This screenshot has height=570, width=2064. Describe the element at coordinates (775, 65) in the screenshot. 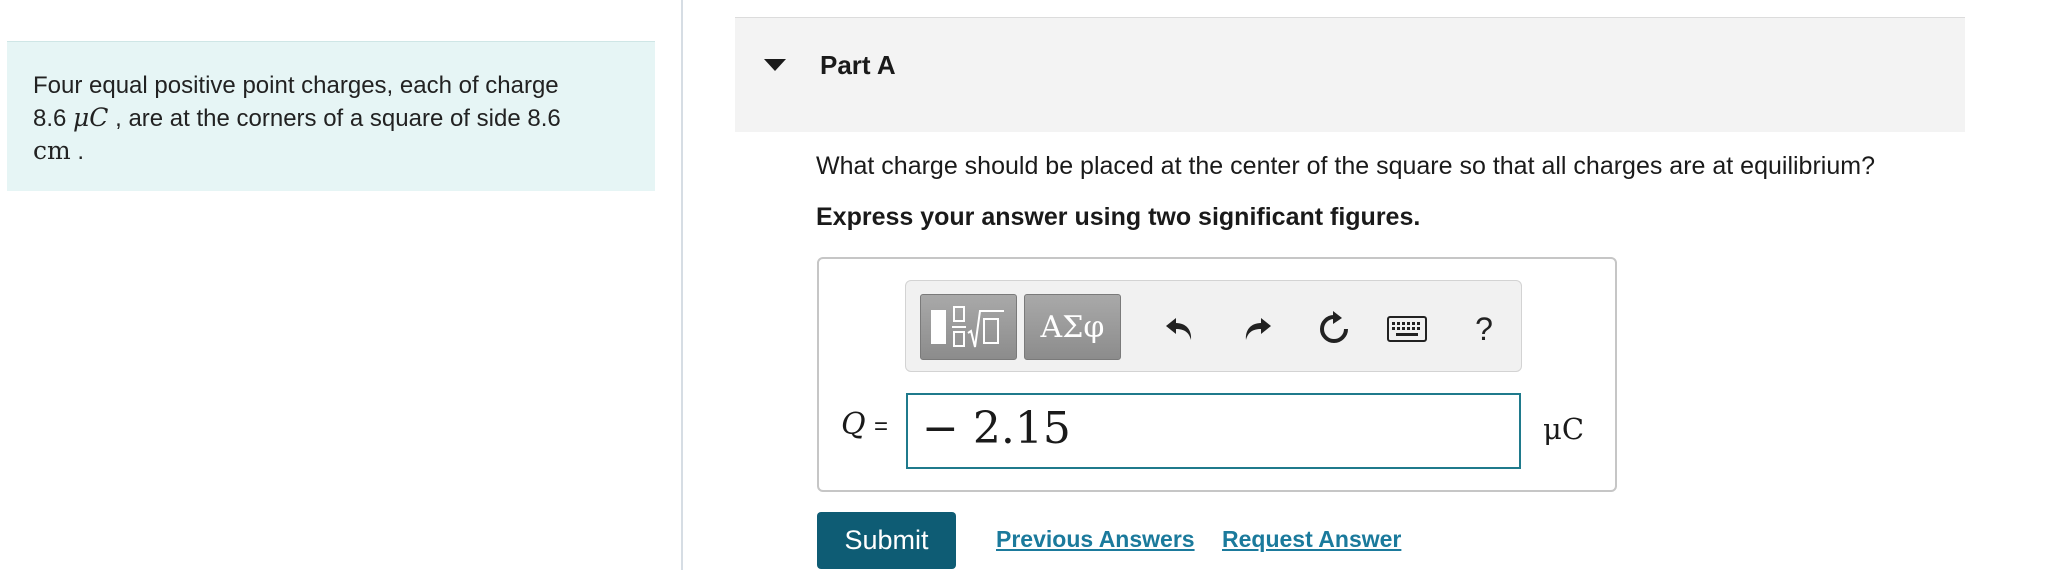

I see `collapse-caret-icon` at that location.